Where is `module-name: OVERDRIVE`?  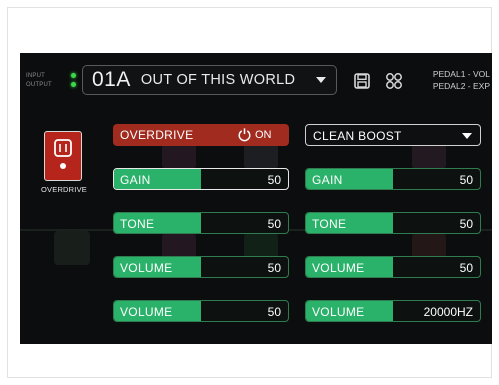
module-name: OVERDRIVE is located at coordinates (157, 135).